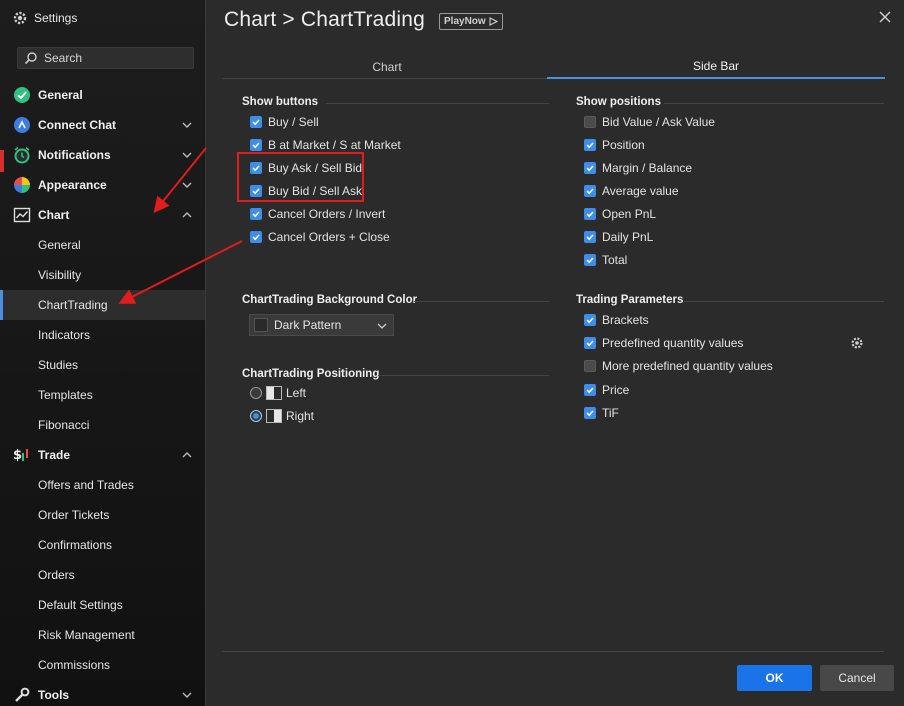 The image size is (904, 706). I want to click on ok-button: OK, so click(774, 678).